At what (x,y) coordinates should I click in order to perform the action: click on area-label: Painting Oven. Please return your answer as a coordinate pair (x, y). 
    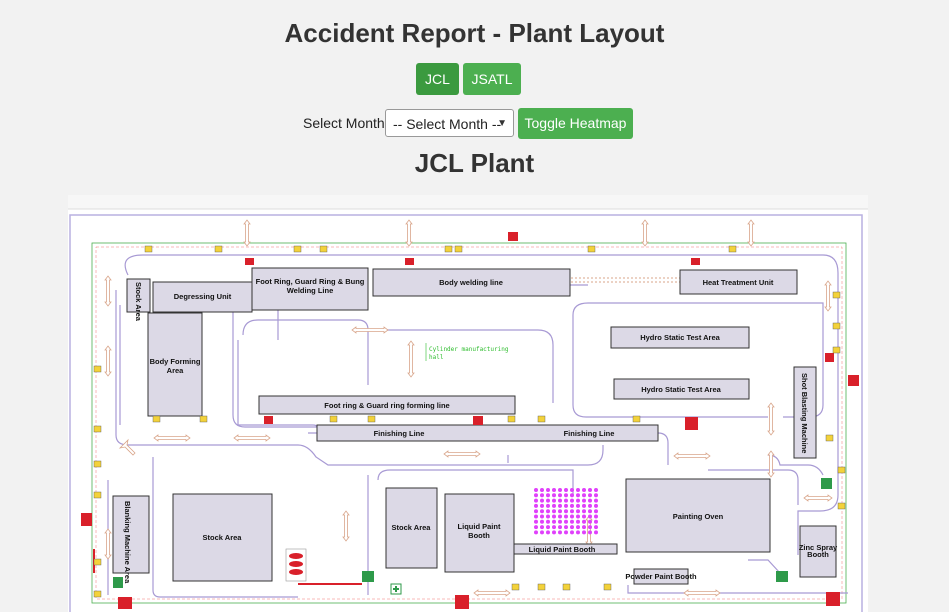
    Looking at the image, I should click on (698, 516).